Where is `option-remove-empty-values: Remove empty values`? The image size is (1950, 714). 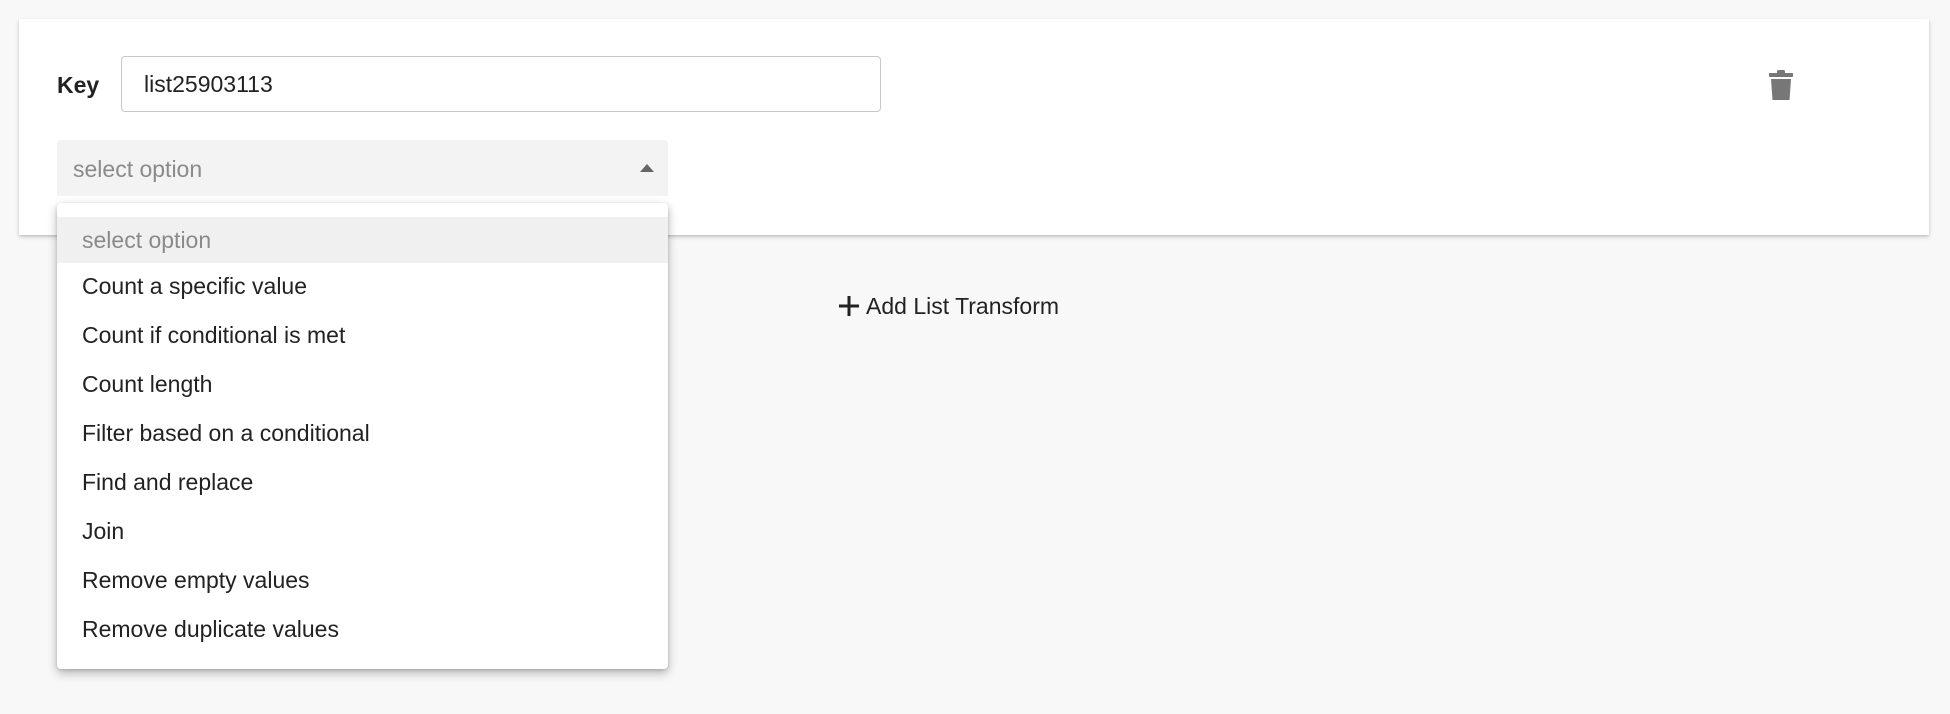
option-remove-empty-values: Remove empty values is located at coordinates (362, 580).